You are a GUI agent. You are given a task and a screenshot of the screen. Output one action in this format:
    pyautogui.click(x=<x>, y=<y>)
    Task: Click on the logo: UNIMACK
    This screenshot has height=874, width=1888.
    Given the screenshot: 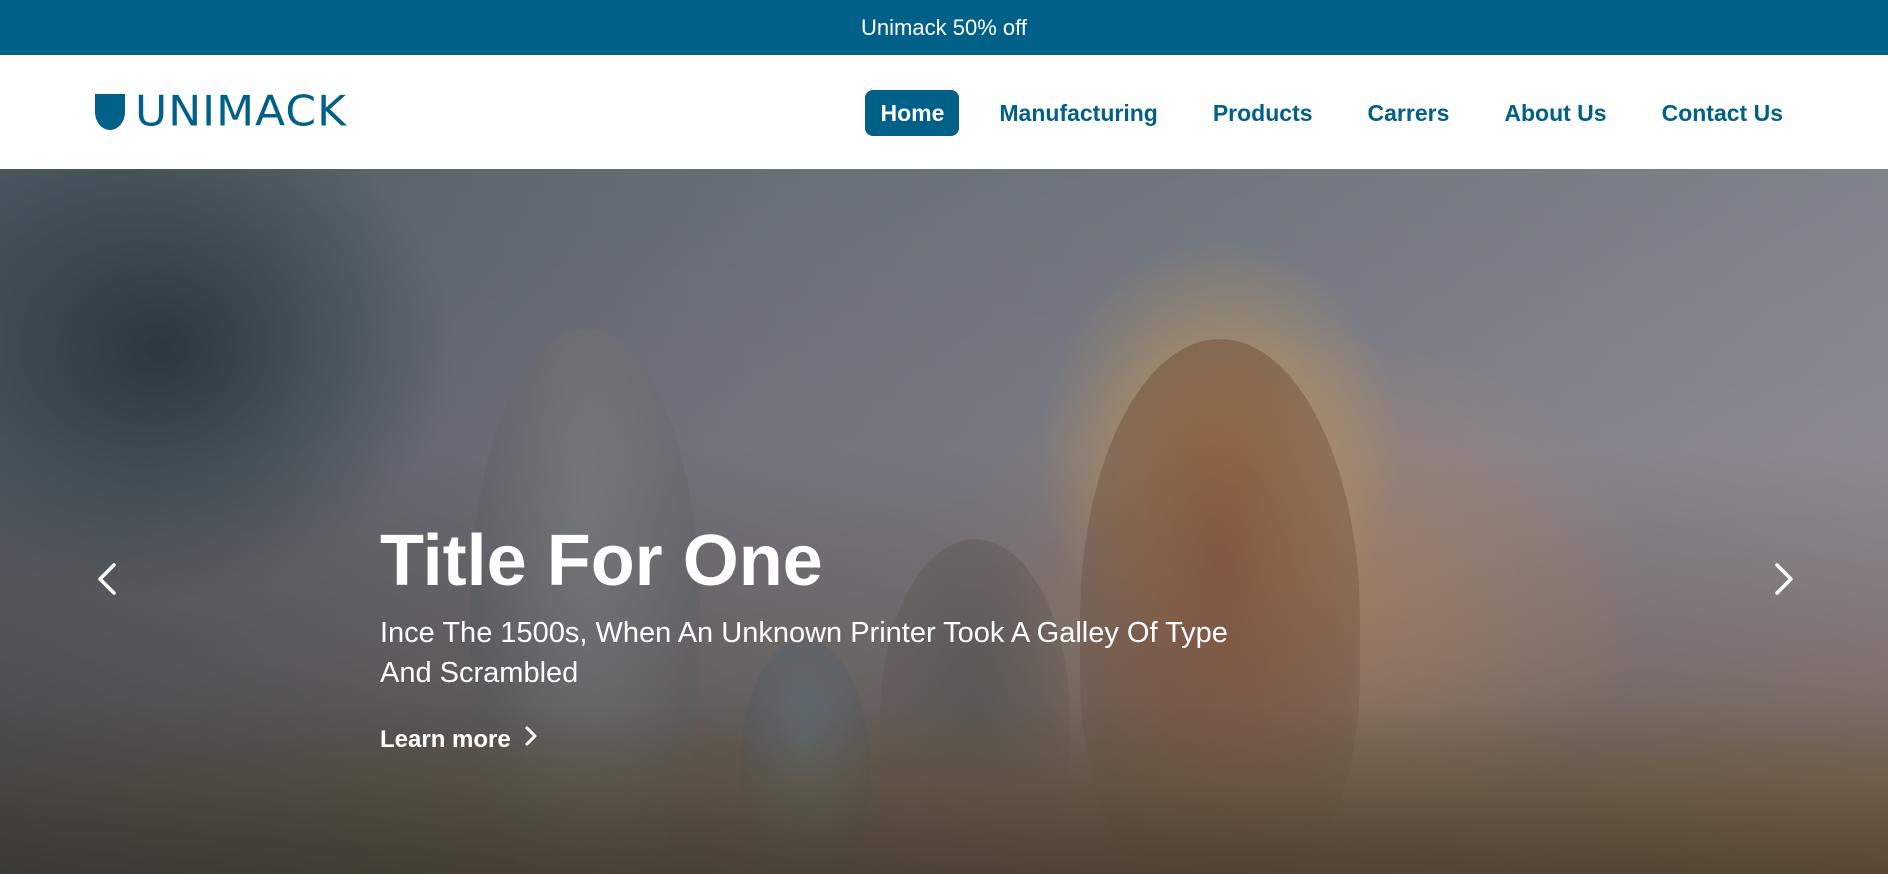 What is the action you would take?
    pyautogui.click(x=221, y=111)
    